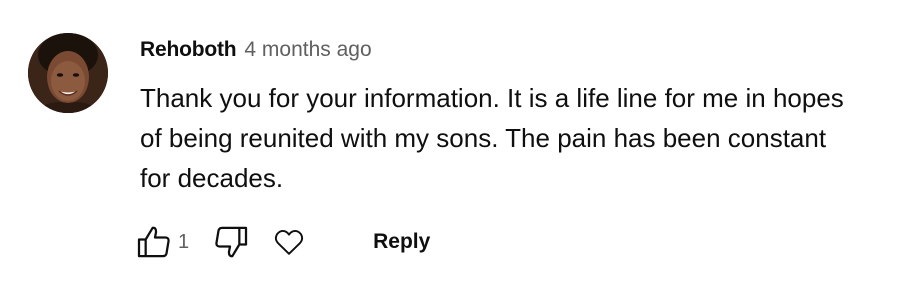 Image resolution: width=920 pixels, height=308 pixels. Describe the element at coordinates (188, 50) in the screenshot. I see `author-name: Rehoboth` at that location.